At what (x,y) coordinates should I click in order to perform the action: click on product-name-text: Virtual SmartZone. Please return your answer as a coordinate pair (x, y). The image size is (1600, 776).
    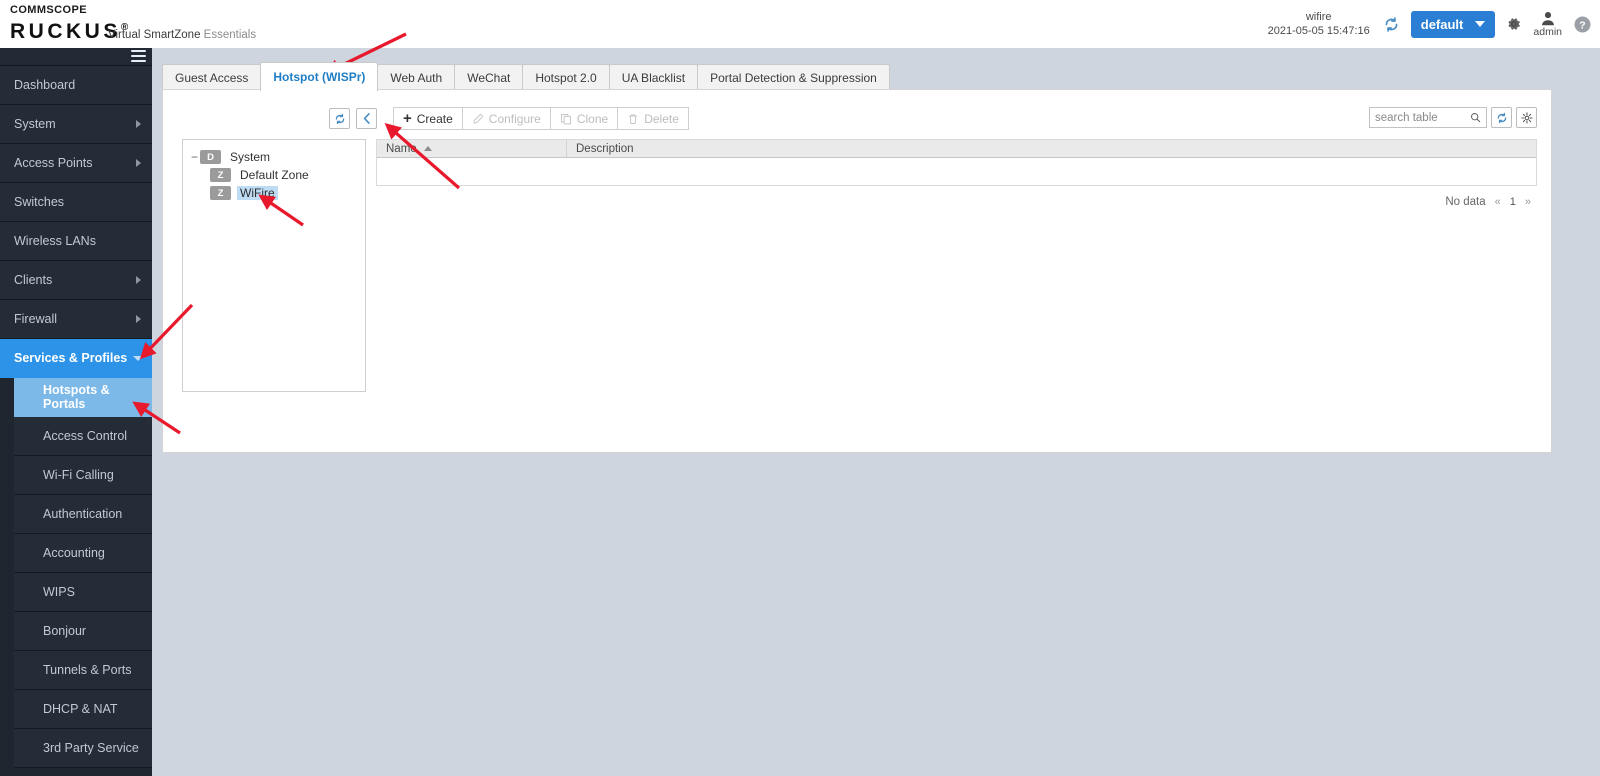
    Looking at the image, I should click on (154, 35).